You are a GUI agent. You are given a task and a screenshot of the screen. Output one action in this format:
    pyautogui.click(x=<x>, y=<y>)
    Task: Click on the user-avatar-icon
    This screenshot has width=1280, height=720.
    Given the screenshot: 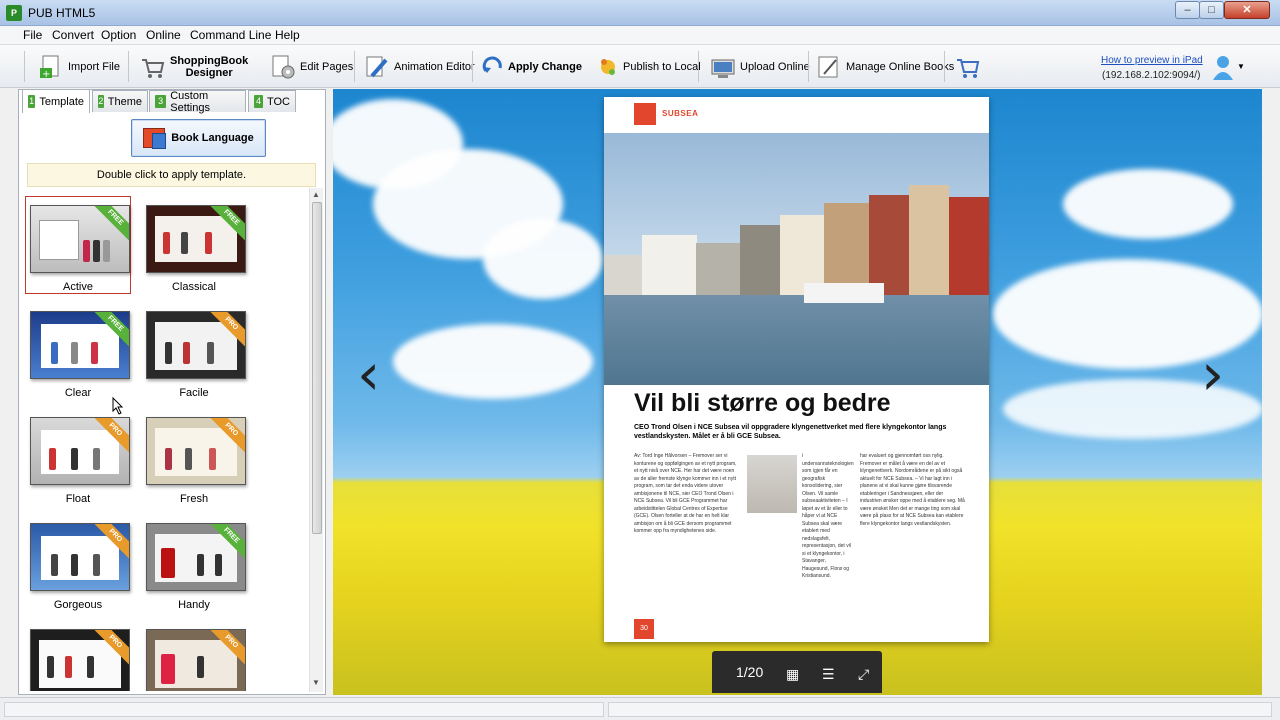 What is the action you would take?
    pyautogui.click(x=1223, y=67)
    